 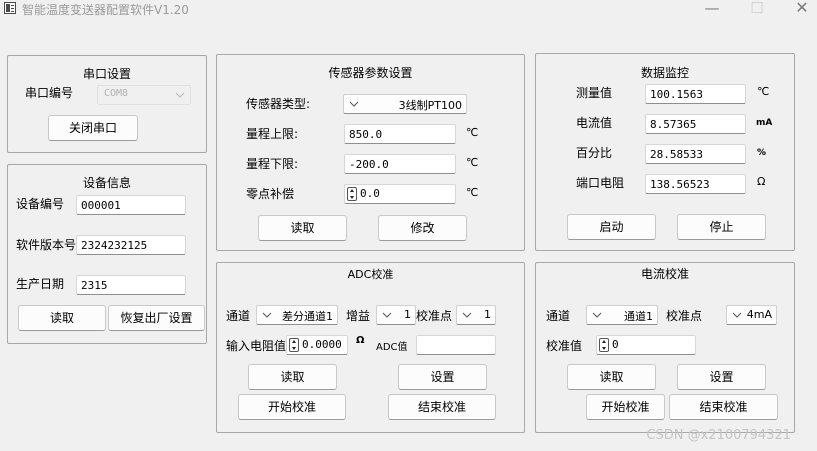 What do you see at coordinates (49, 93) in the screenshot?
I see `serial-port-label: 串口编号` at bounding box center [49, 93].